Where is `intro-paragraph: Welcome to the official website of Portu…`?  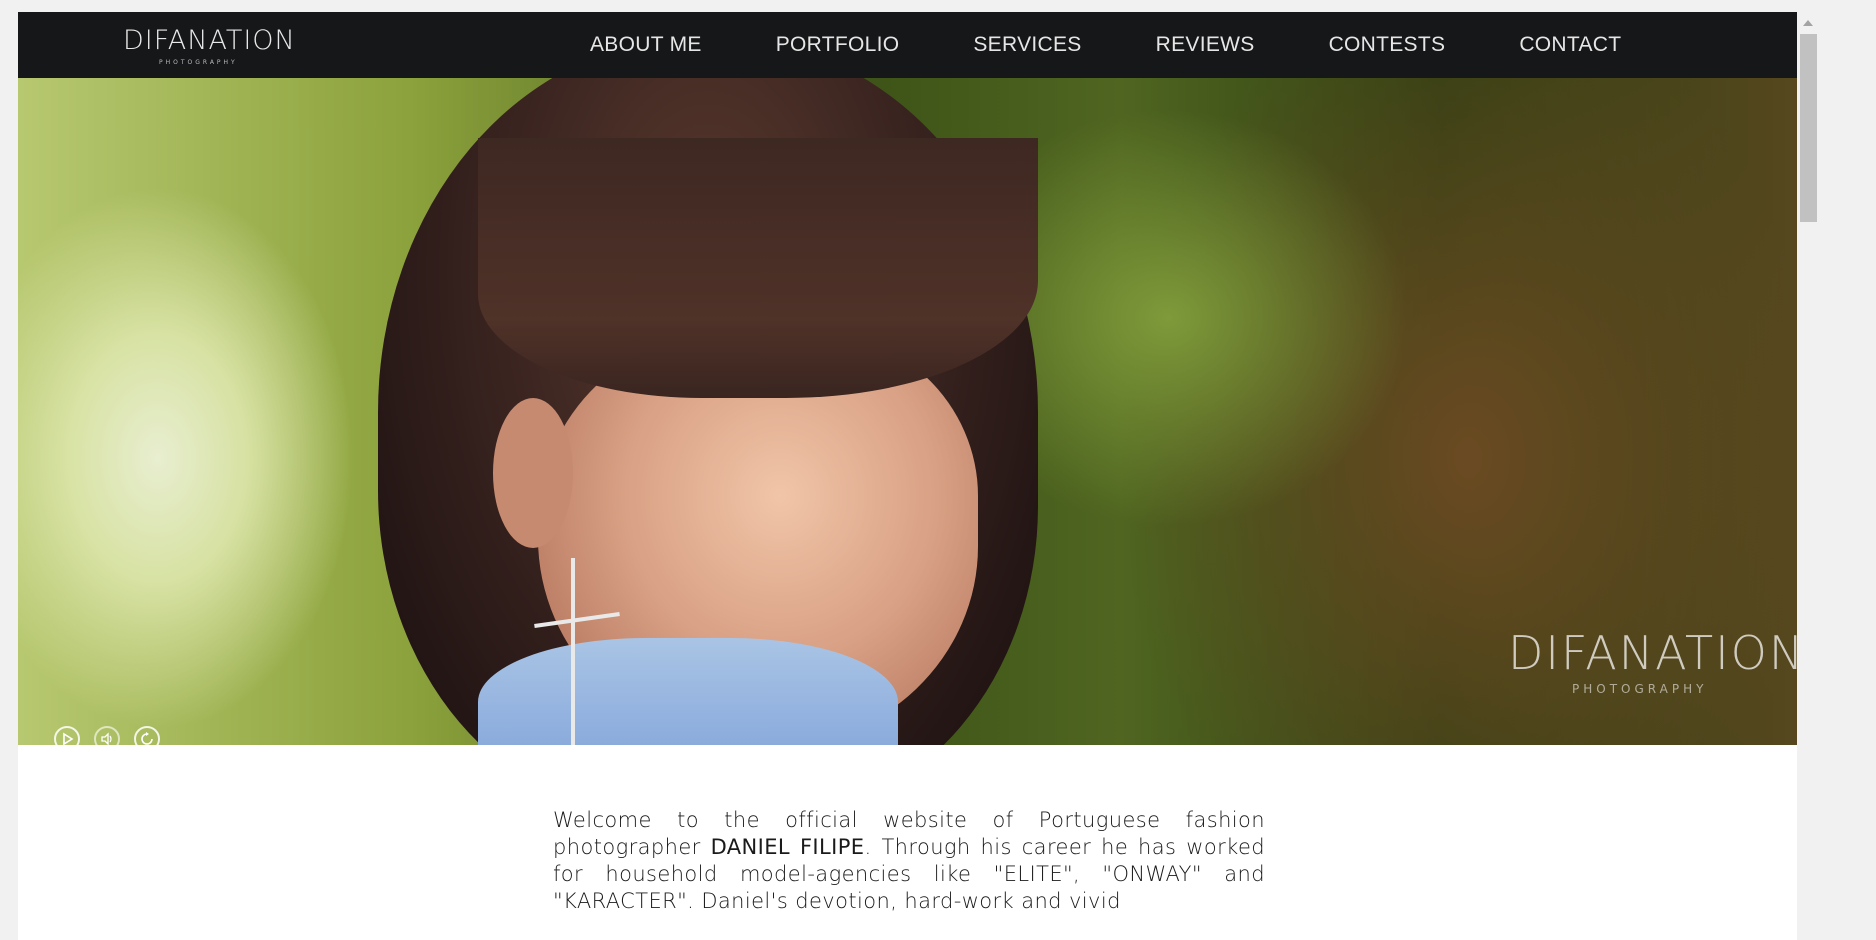
intro-paragraph: Welcome to the official website of Portu… is located at coordinates (909, 861).